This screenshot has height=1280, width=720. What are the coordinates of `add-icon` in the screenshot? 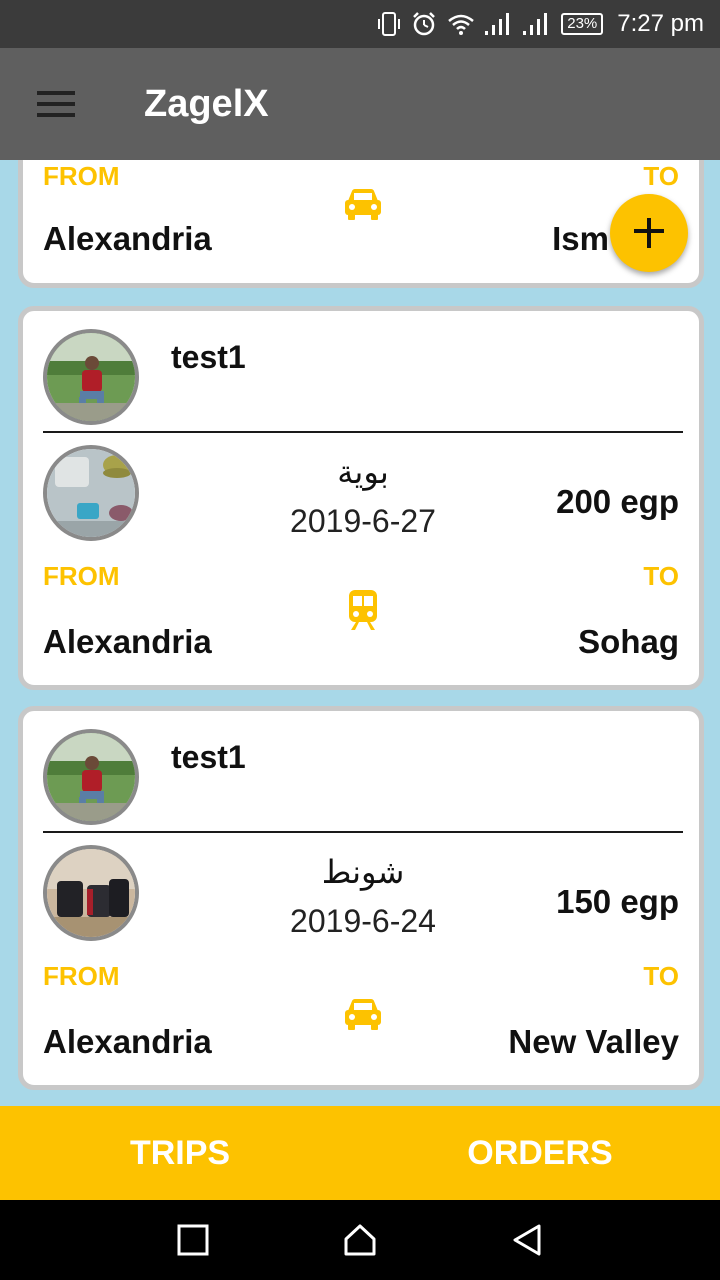 It's located at (649, 233).